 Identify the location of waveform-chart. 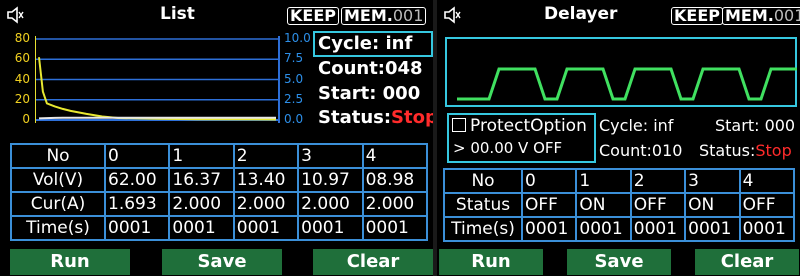
(157, 79).